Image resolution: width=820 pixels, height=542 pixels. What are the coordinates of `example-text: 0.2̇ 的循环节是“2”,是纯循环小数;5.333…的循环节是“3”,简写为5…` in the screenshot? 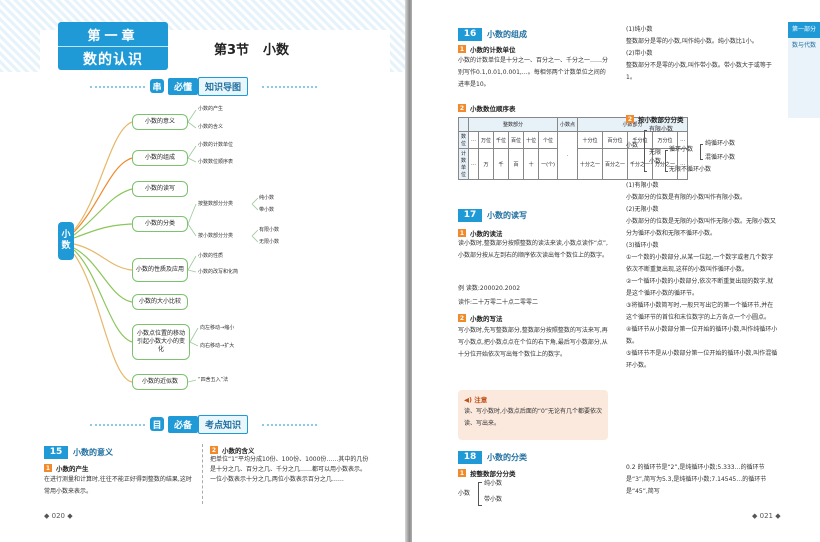 It's located at (696, 479).